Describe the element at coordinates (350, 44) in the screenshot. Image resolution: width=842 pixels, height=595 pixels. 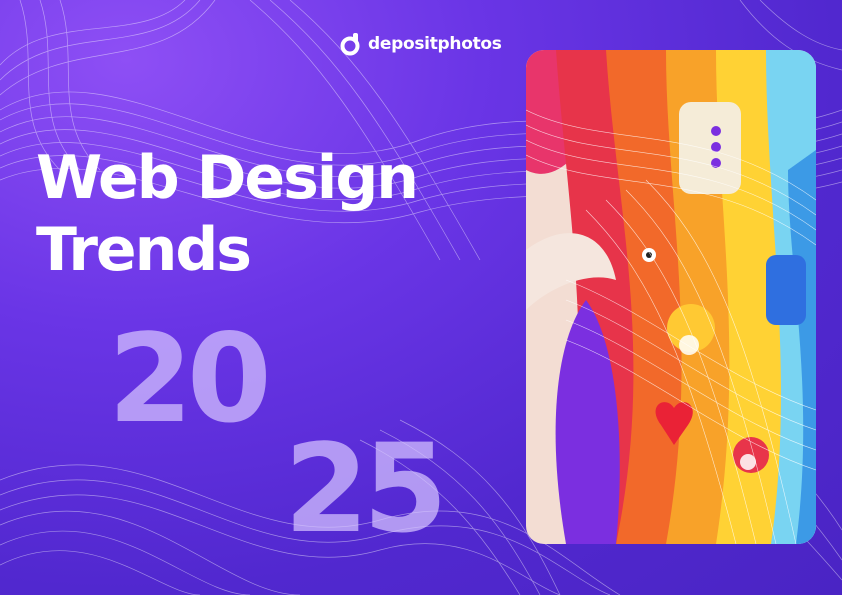
I see `depositphotos-logo-icon` at that location.